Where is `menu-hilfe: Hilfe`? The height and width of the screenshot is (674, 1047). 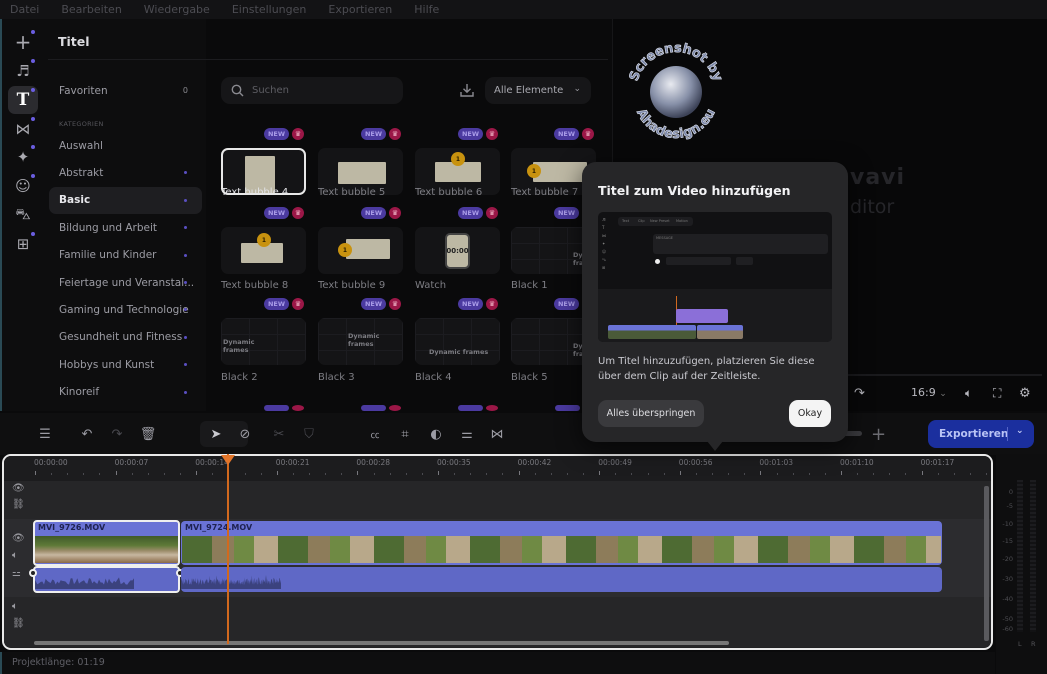
menu-hilfe: Hilfe is located at coordinates (426, 9).